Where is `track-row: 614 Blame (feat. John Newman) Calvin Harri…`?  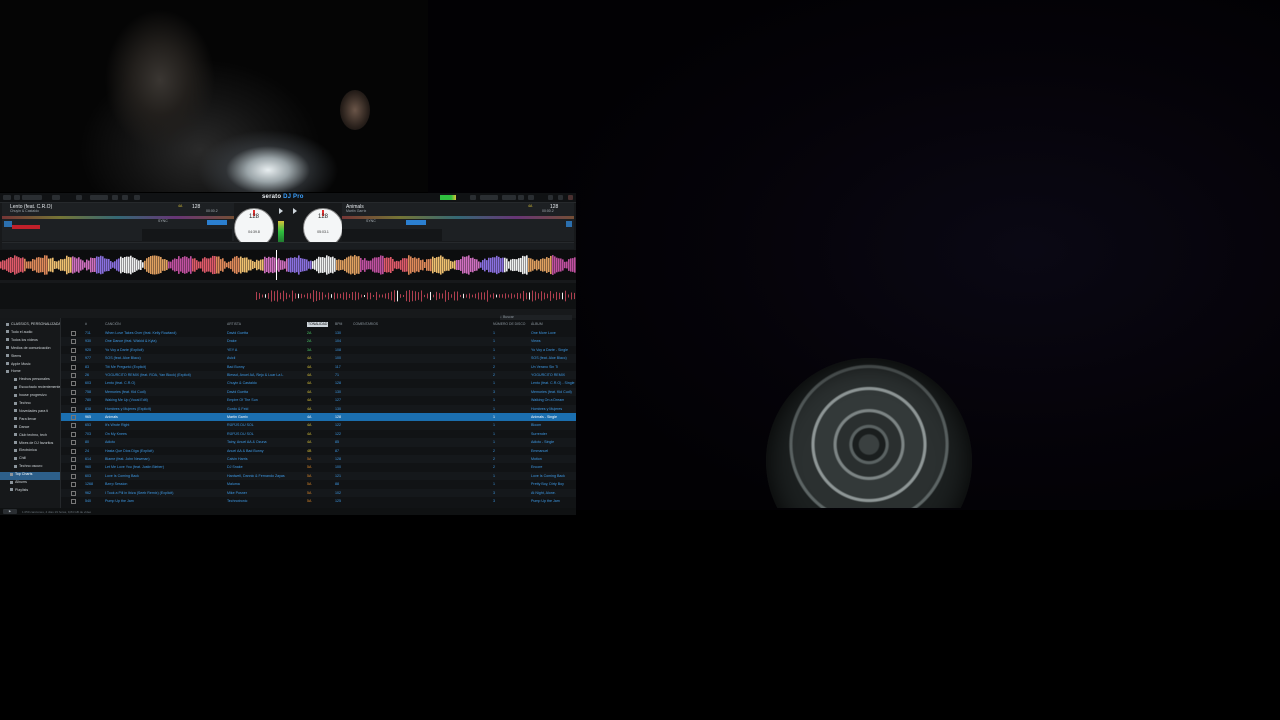 track-row: 614 Blame (feat. John Newman) Calvin Harri… is located at coordinates (318, 459).